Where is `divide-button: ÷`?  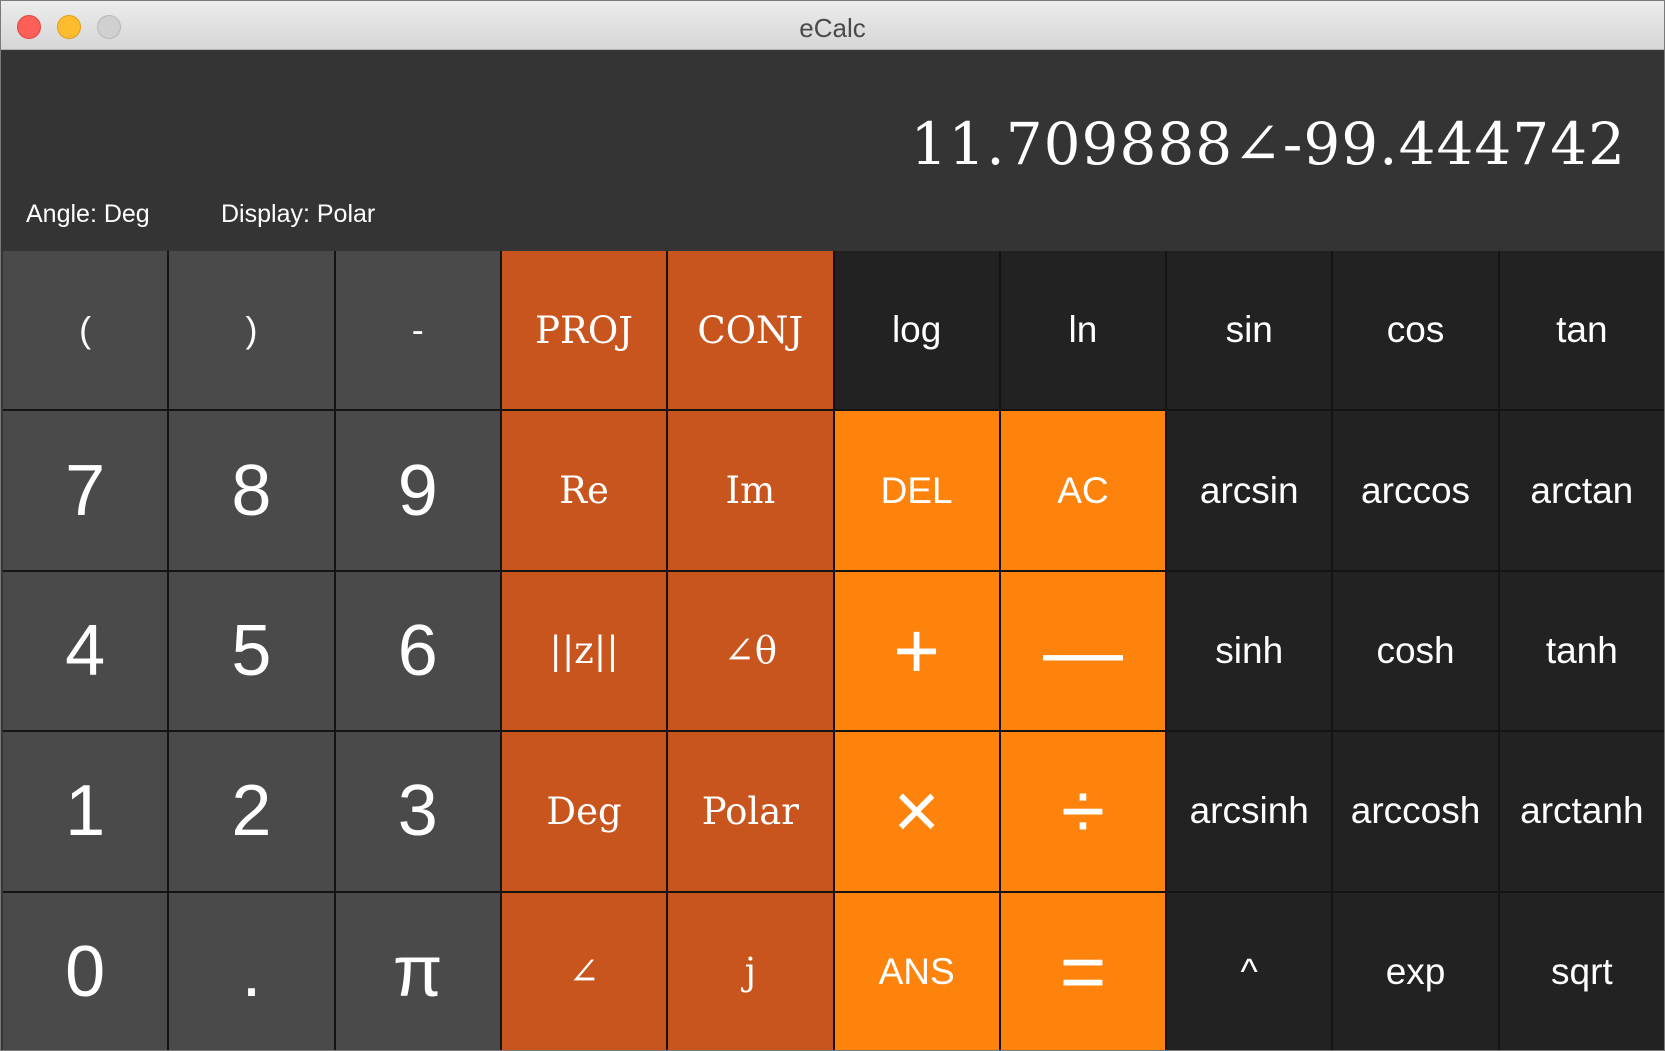
divide-button: ÷ is located at coordinates (1083, 811).